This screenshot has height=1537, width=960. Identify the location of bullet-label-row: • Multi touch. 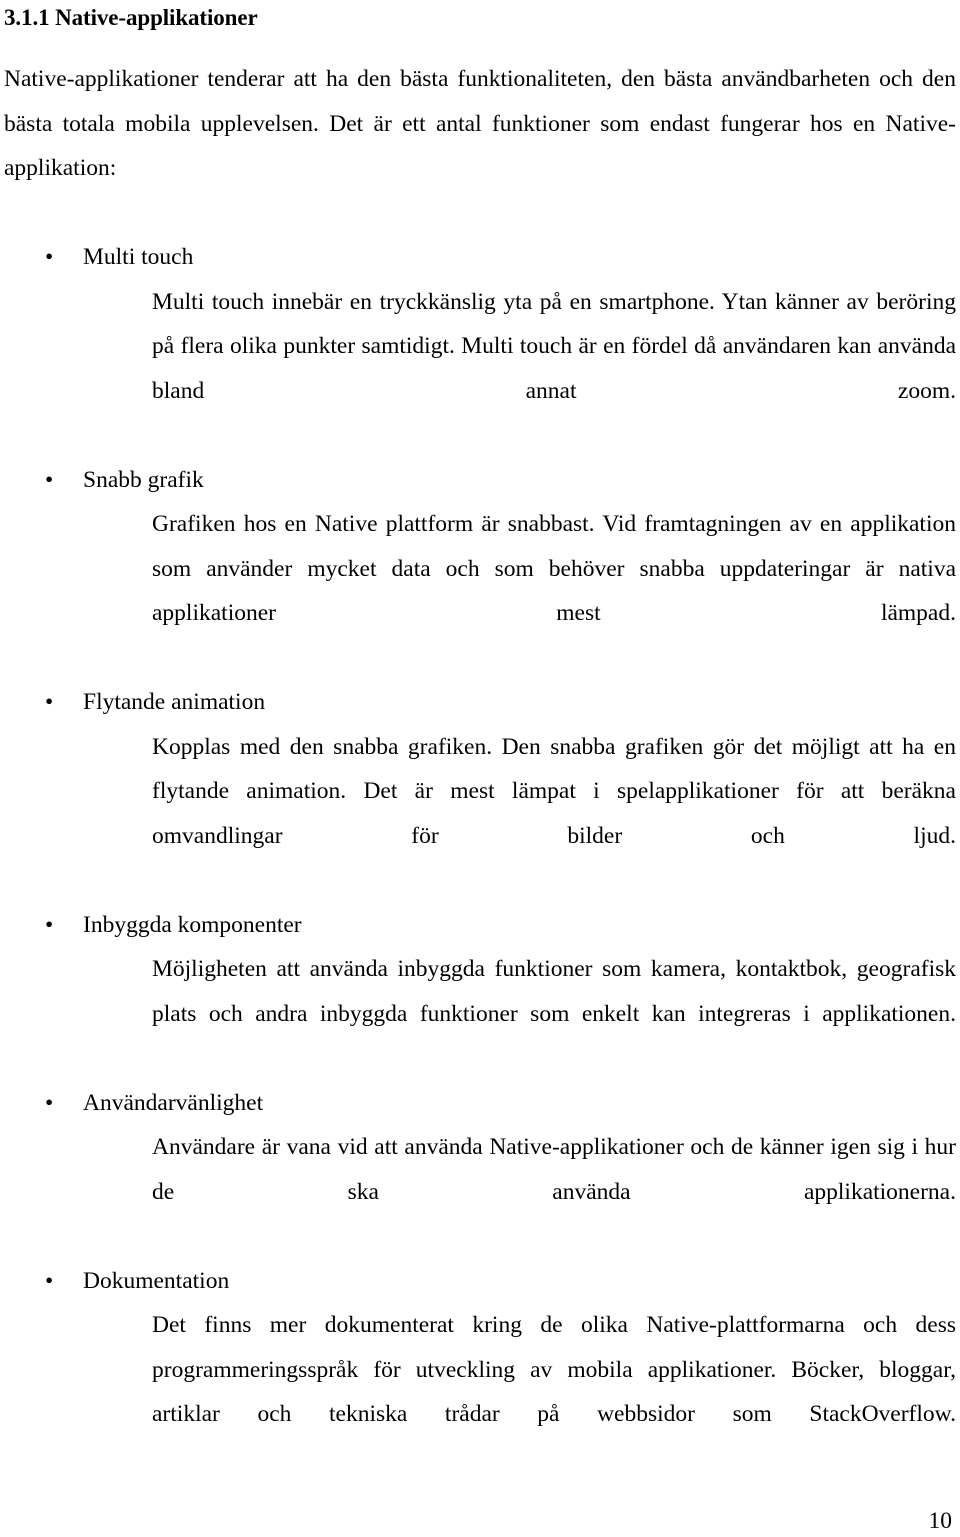
(480, 257).